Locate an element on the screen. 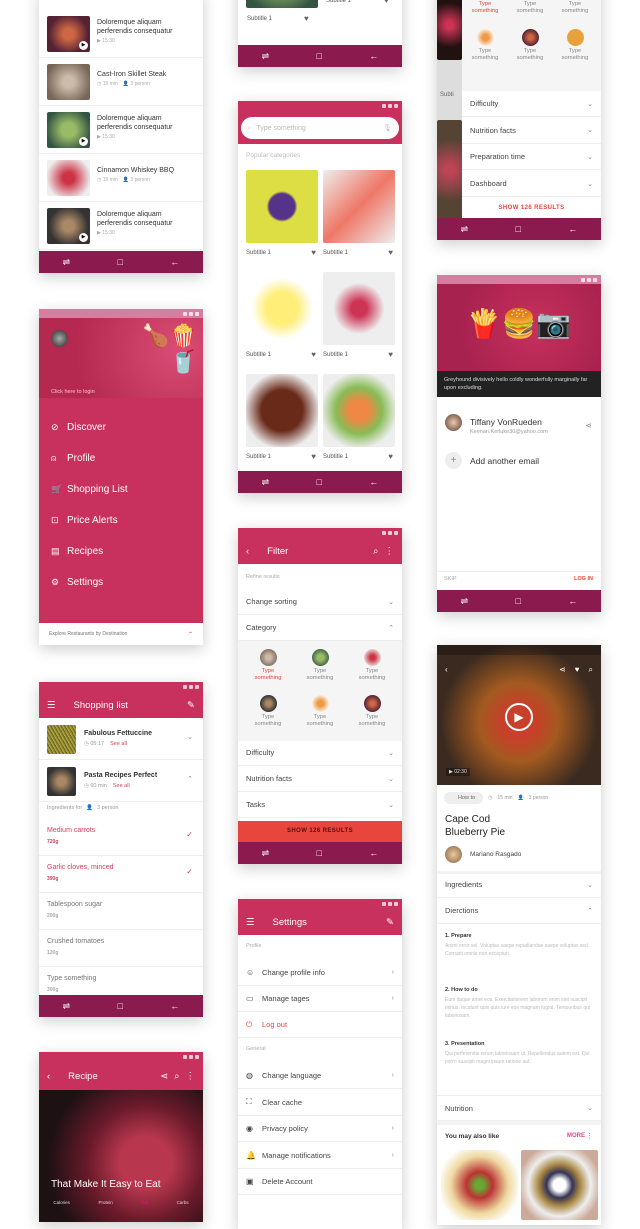 This screenshot has width=640, height=1229. directions-section: Dierctions ⌃ is located at coordinates (519, 911).